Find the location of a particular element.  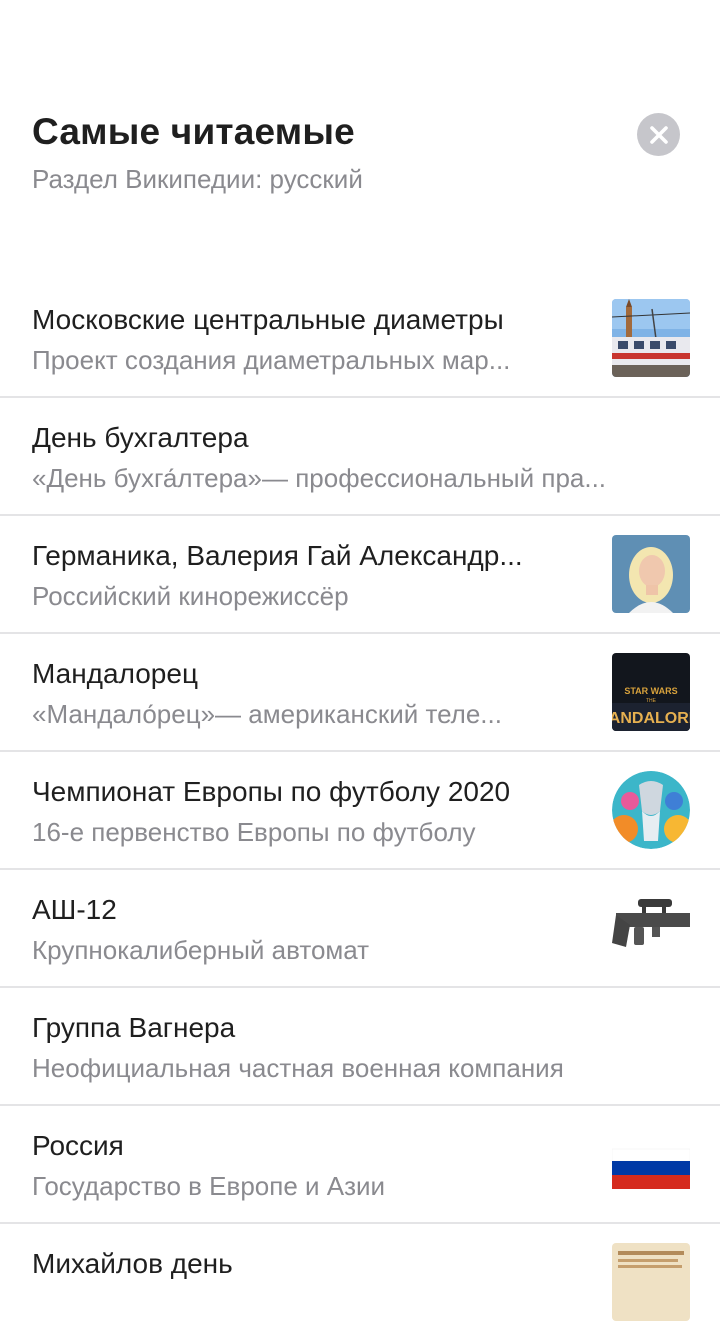

article-thumbnail: STAR WARS THE ANDALORI is located at coordinates (651, 692).